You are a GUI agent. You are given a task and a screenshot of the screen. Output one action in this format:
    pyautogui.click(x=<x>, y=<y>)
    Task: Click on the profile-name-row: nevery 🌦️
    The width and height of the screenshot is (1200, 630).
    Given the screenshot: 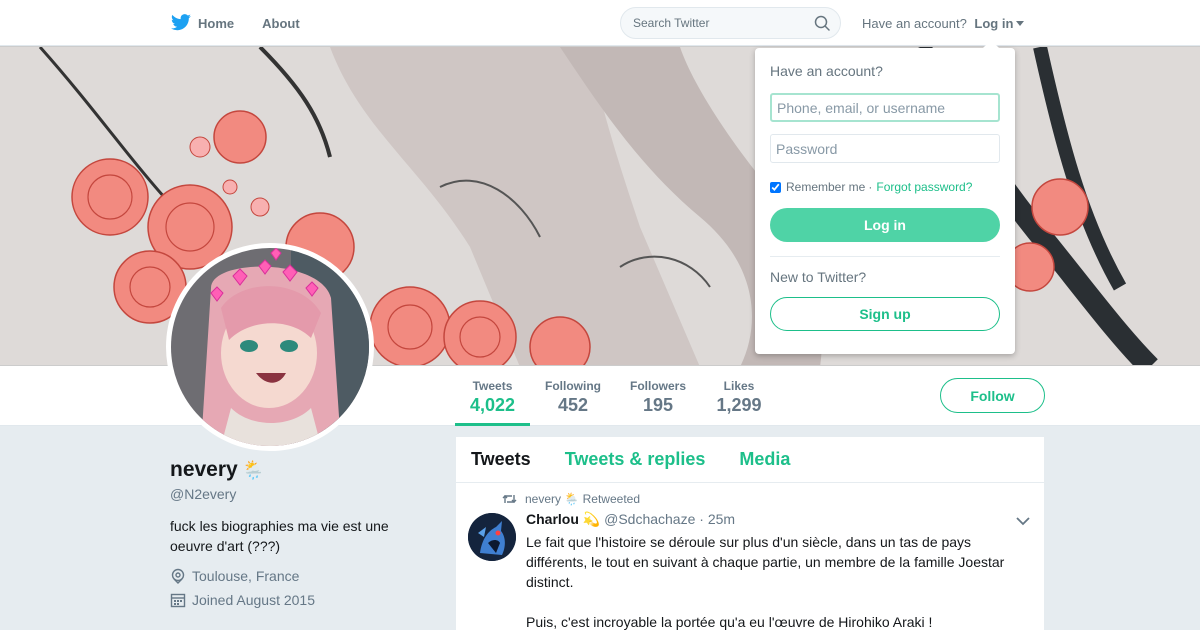 What is the action you would take?
    pyautogui.click(x=300, y=470)
    